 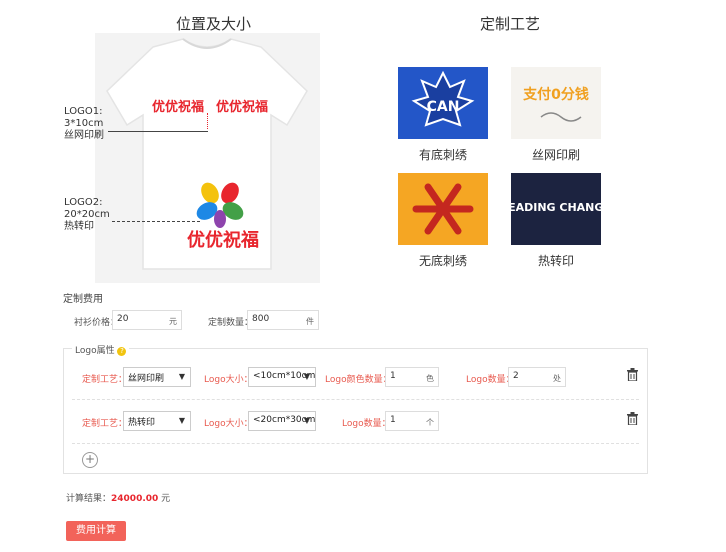 I want to click on row2-delete-icon, so click(x=632, y=419).